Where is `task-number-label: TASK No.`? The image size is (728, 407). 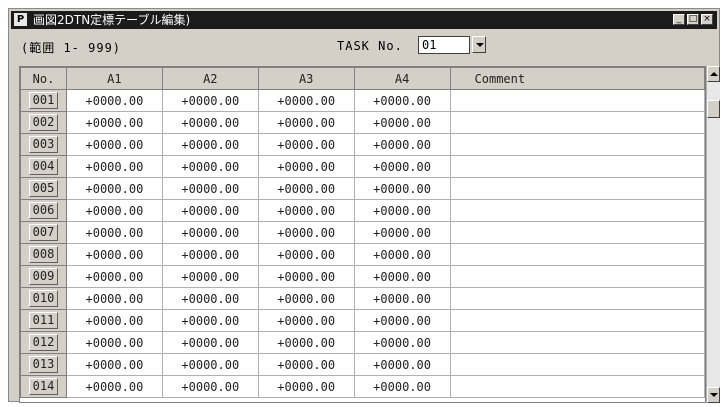 task-number-label: TASK No. is located at coordinates (370, 46).